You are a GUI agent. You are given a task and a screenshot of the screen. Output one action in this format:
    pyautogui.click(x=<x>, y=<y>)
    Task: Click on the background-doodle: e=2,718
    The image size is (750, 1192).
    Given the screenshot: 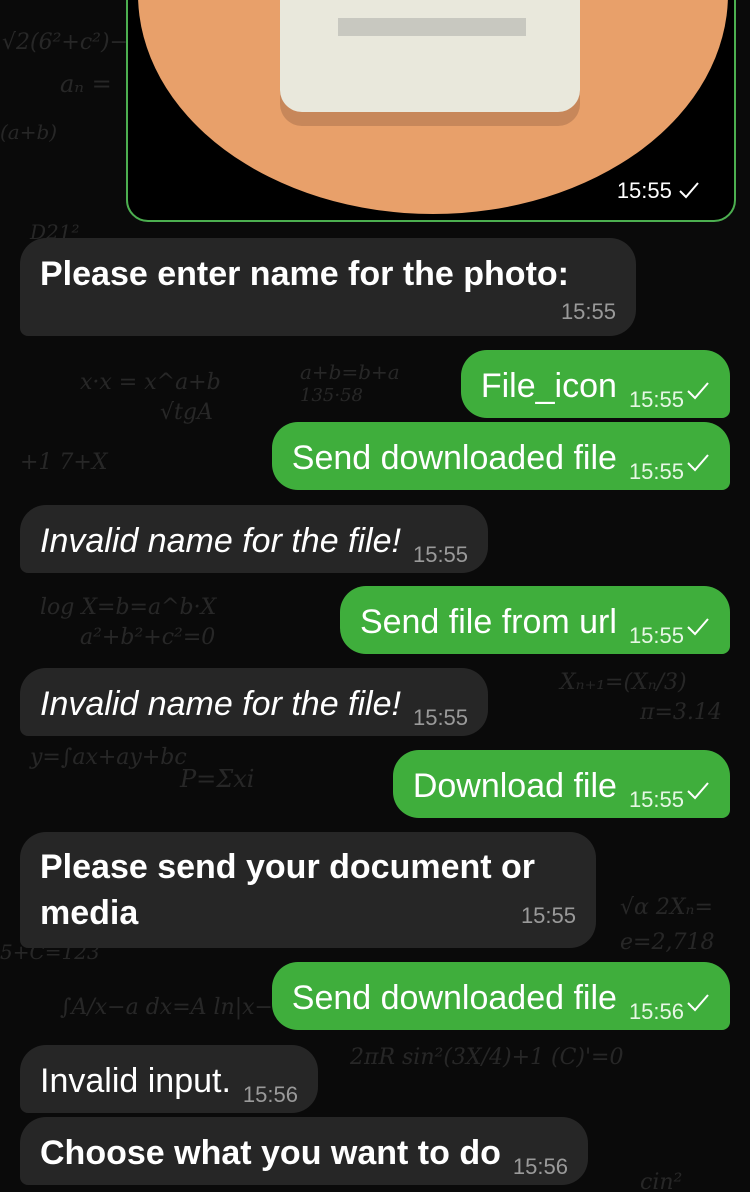 What is the action you would take?
    pyautogui.click(x=667, y=942)
    